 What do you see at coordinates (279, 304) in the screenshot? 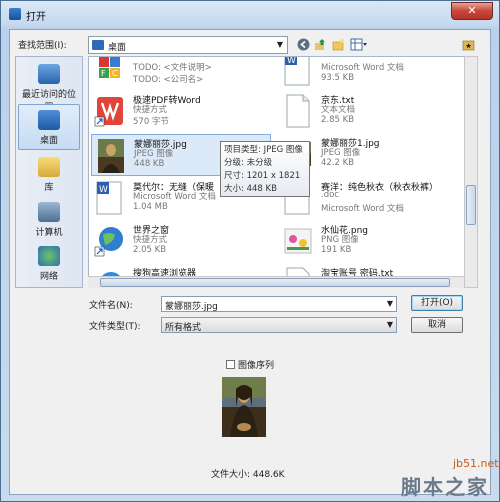
I see `filename-input: 蒙娜丽莎.jpg ▼` at bounding box center [279, 304].